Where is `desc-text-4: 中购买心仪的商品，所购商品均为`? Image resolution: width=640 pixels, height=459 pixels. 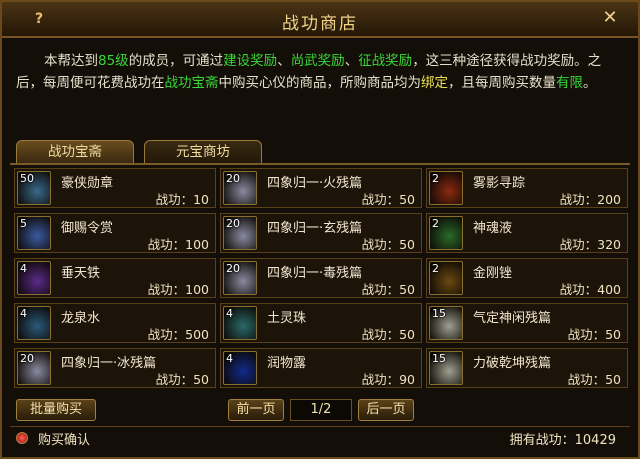
desc-text-4: 中购买心仪的商品，所购商品均为 is located at coordinates (320, 83).